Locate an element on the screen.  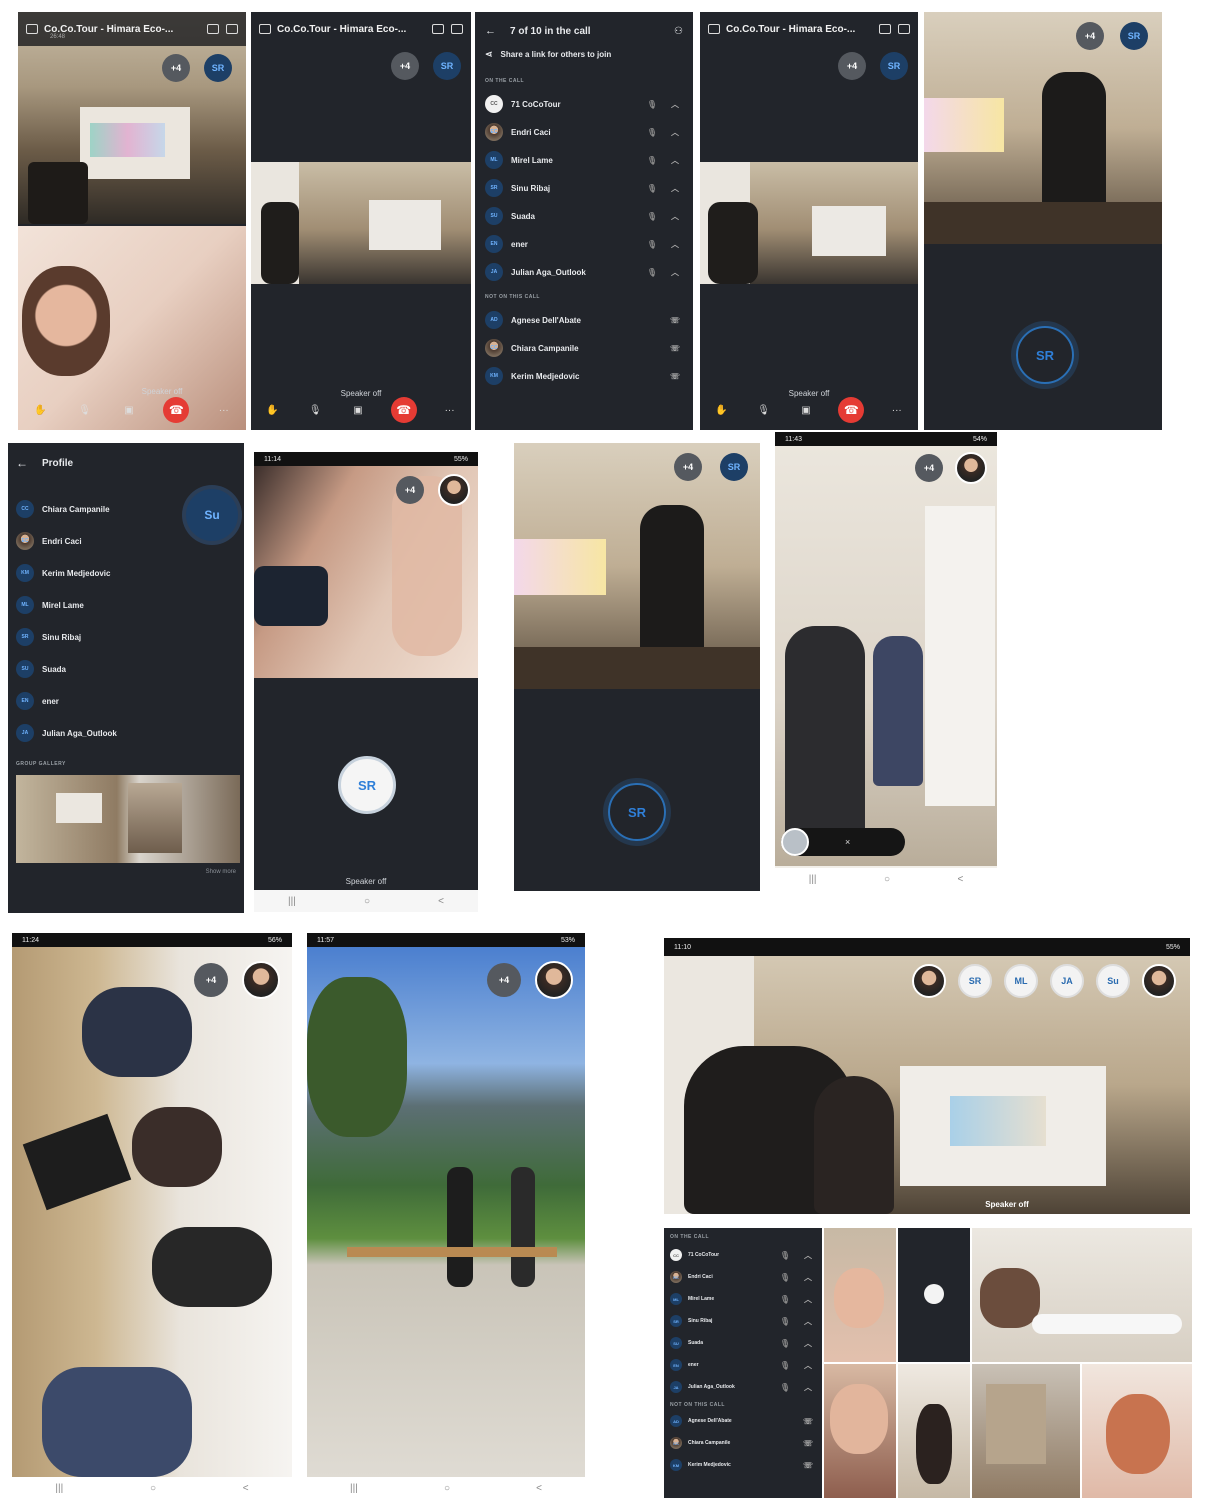
group-gallery-image is located at coordinates (128, 819).